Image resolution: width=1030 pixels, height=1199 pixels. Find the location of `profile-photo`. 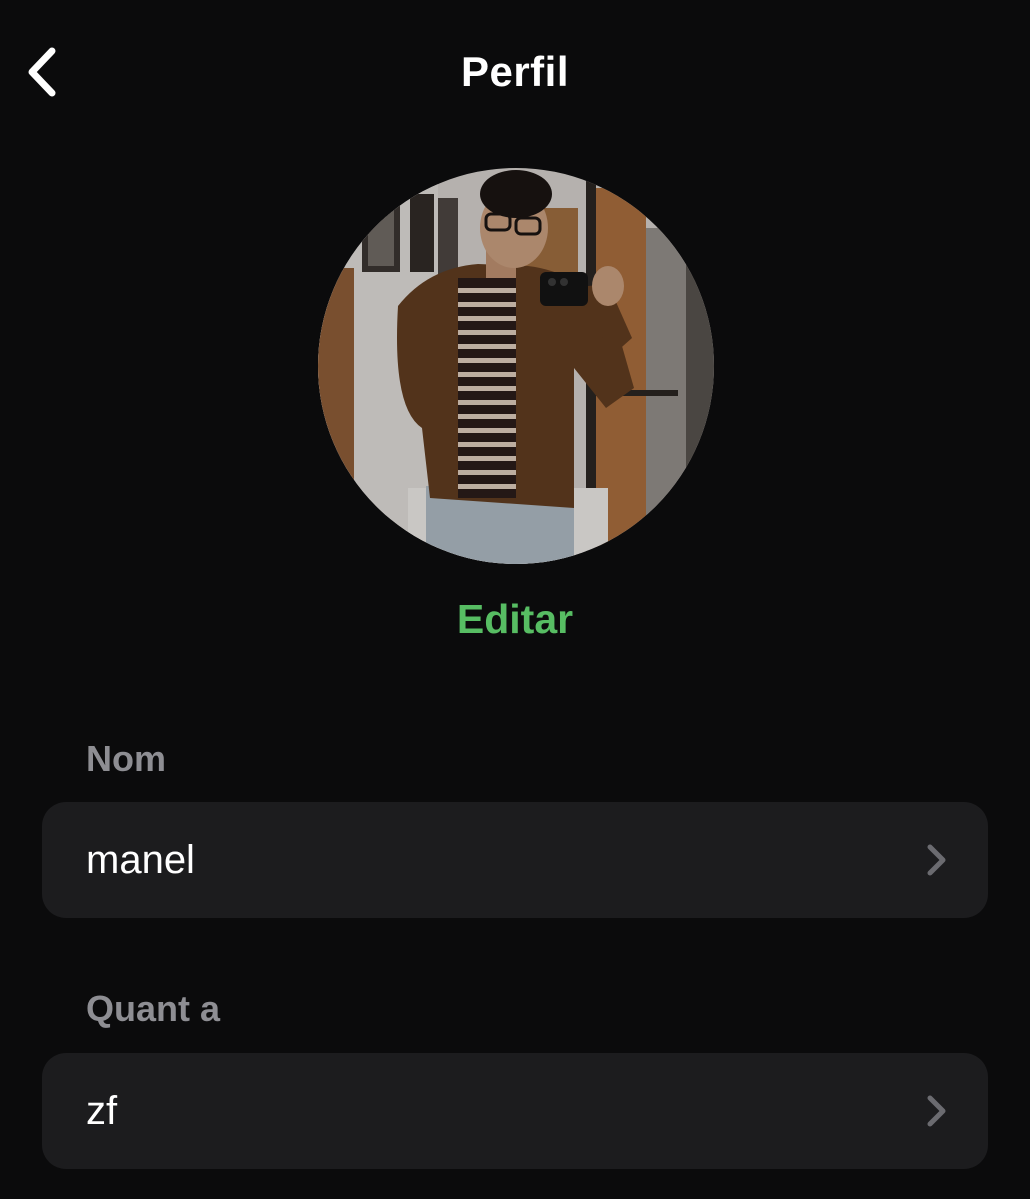

profile-photo is located at coordinates (516, 366).